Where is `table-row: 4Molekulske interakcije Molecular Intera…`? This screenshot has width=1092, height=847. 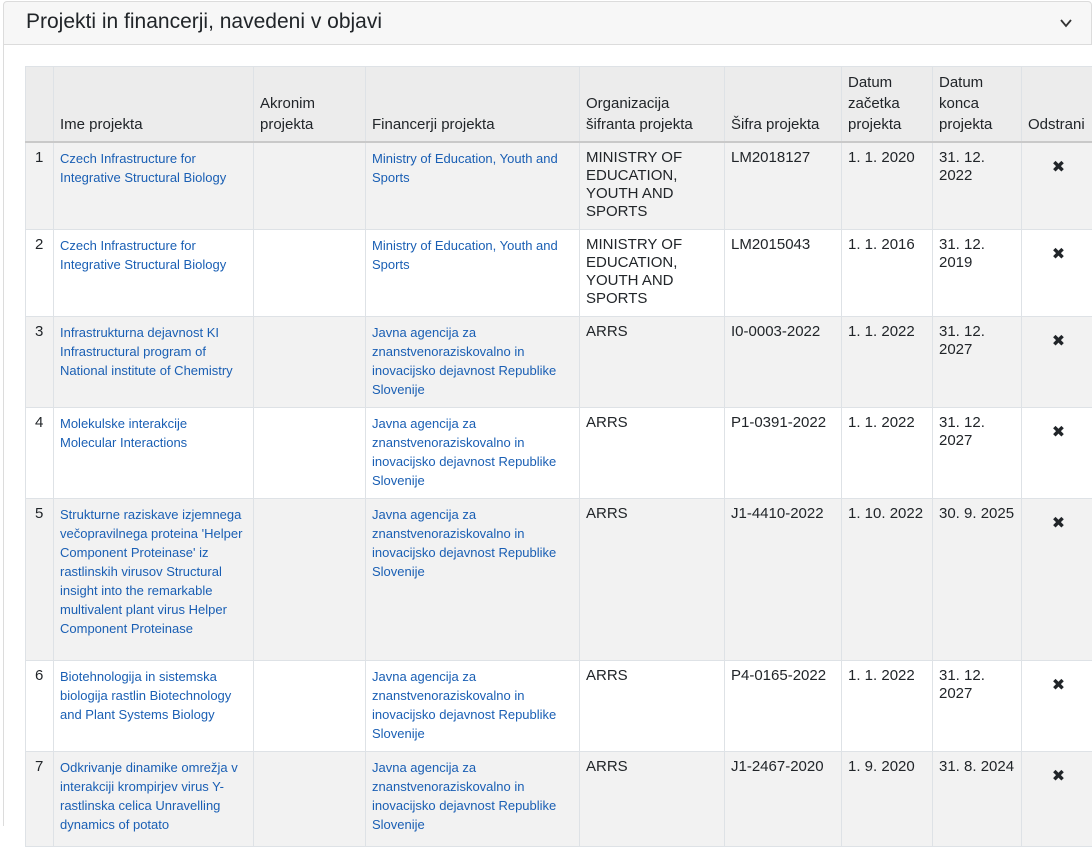
table-row: 4Molekulske interakcije Molecular Intera… is located at coordinates (559, 453).